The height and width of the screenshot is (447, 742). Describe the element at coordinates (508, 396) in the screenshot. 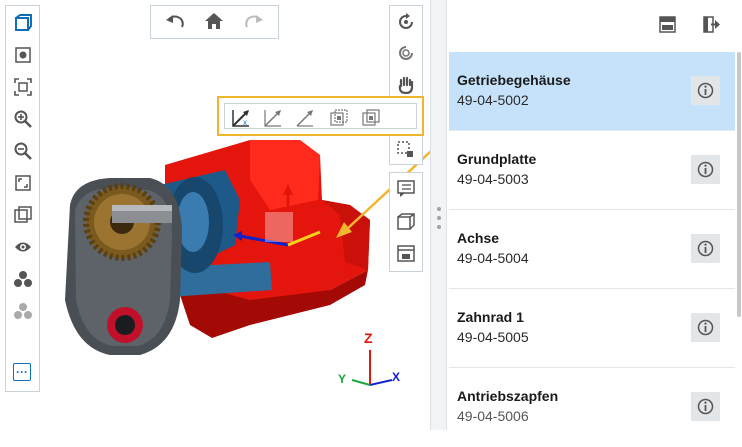

I see `item-name: Antriebszapfen` at that location.